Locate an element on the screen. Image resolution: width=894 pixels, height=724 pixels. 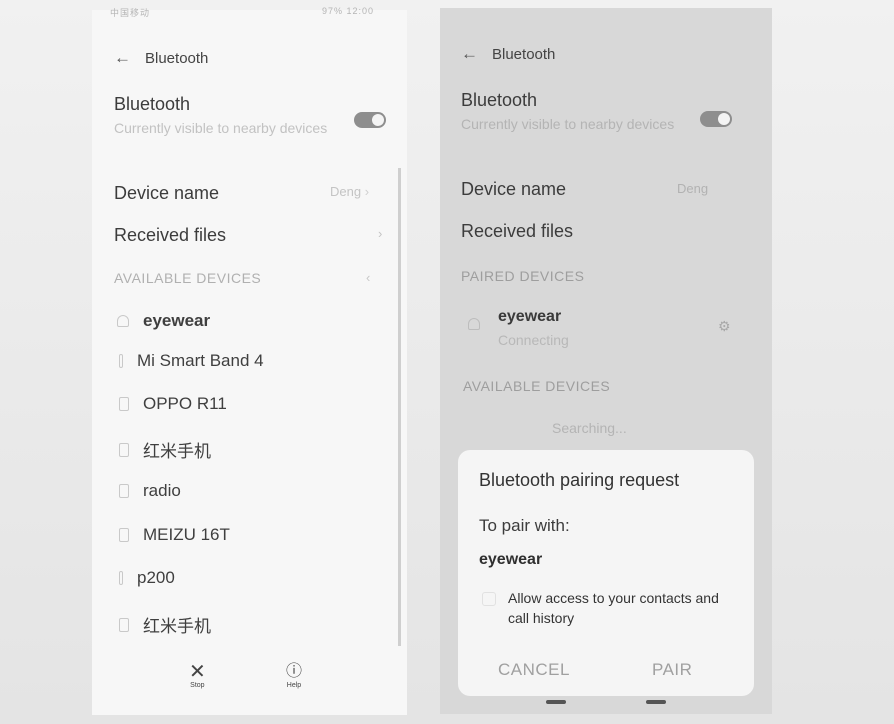
scrollbar is located at coordinates (399, 407).